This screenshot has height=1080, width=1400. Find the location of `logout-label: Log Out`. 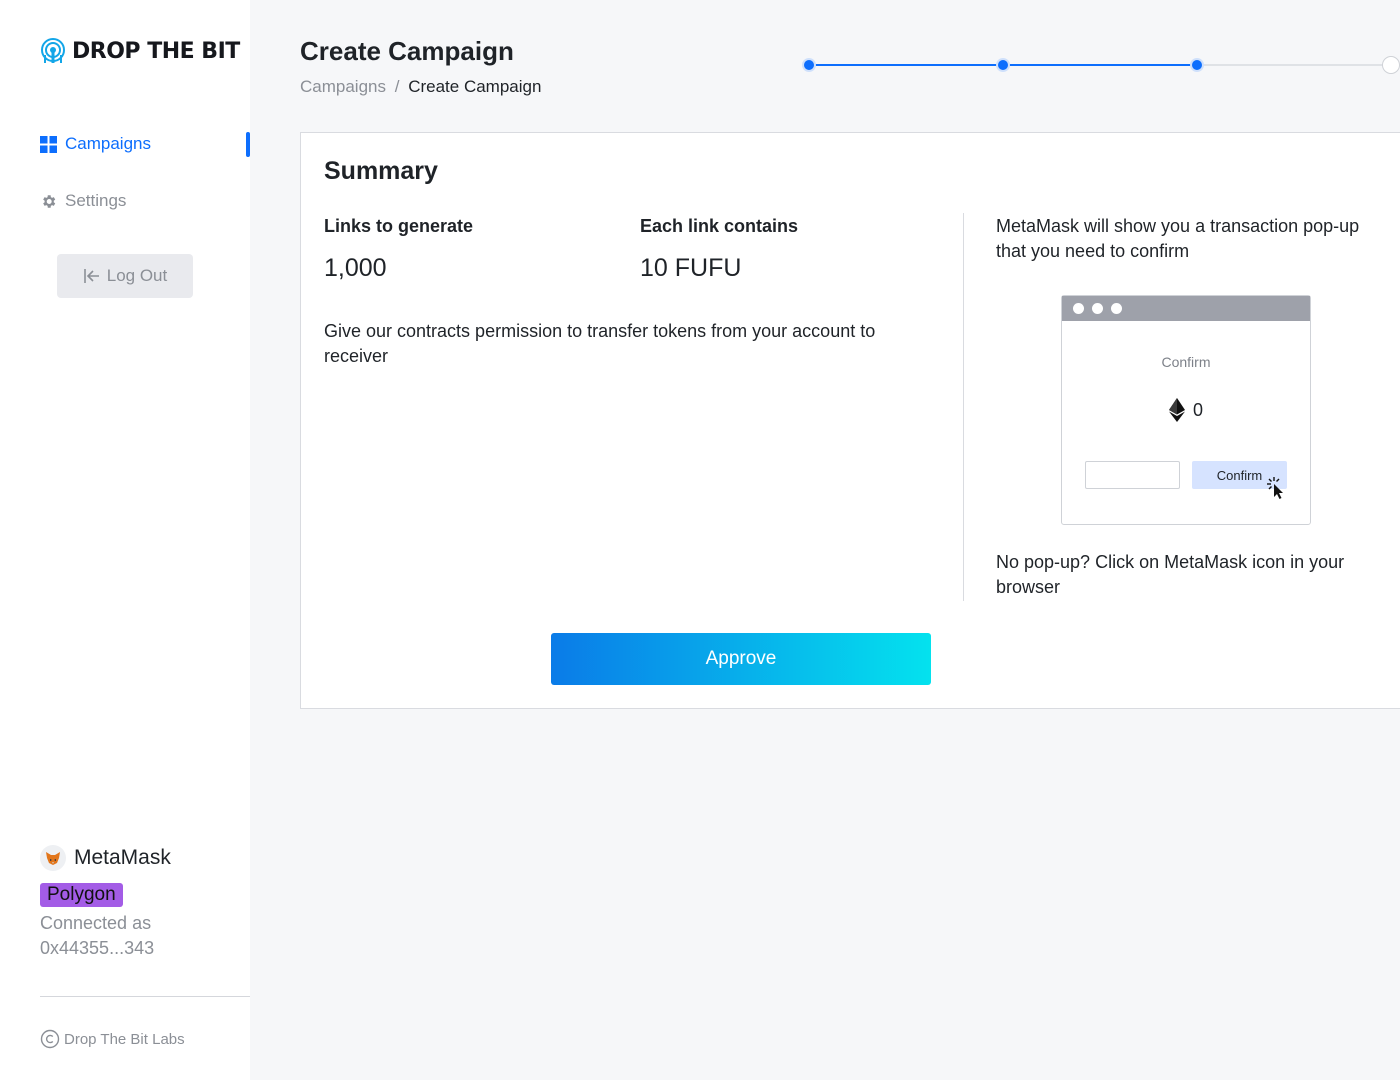

logout-label: Log Out is located at coordinates (137, 275).